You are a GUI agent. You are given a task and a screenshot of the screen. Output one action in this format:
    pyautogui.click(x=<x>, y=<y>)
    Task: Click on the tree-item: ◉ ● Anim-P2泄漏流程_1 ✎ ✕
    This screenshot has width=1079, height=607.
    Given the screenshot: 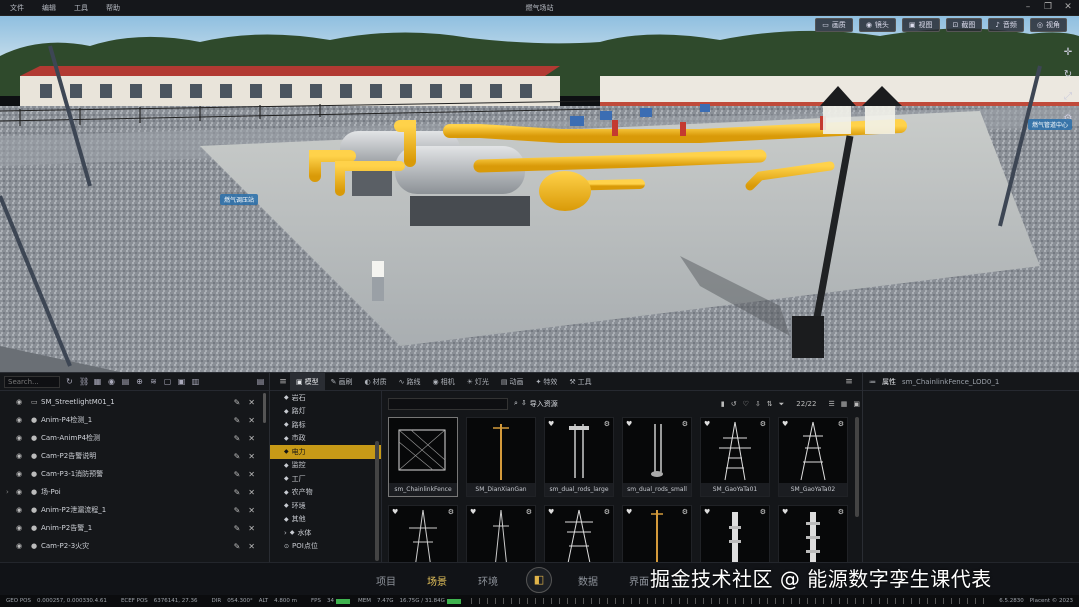 What is the action you would take?
    pyautogui.click(x=134, y=510)
    